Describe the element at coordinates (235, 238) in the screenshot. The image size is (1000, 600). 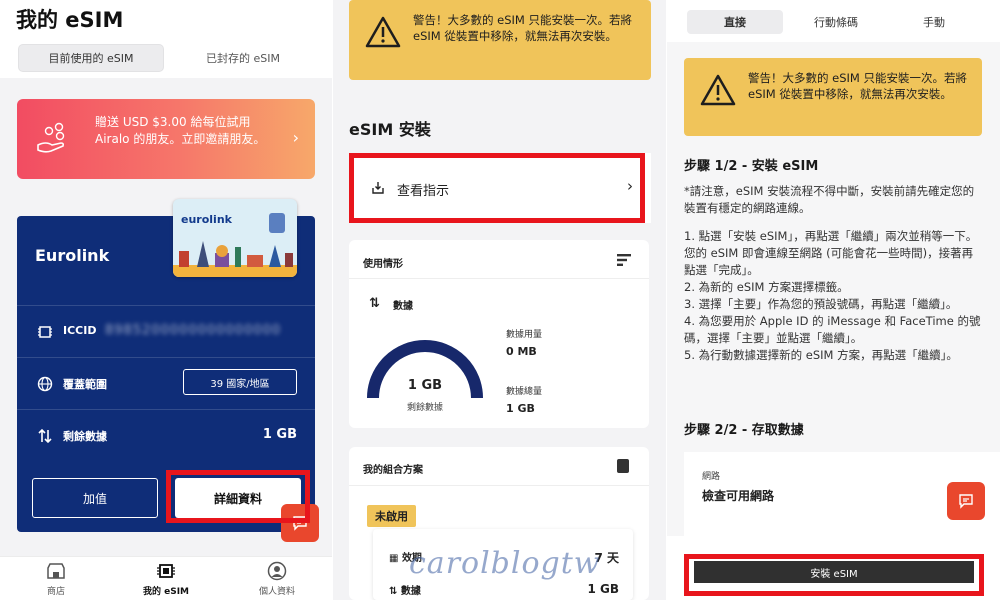
I see `sim-card-image: eurolink` at that location.